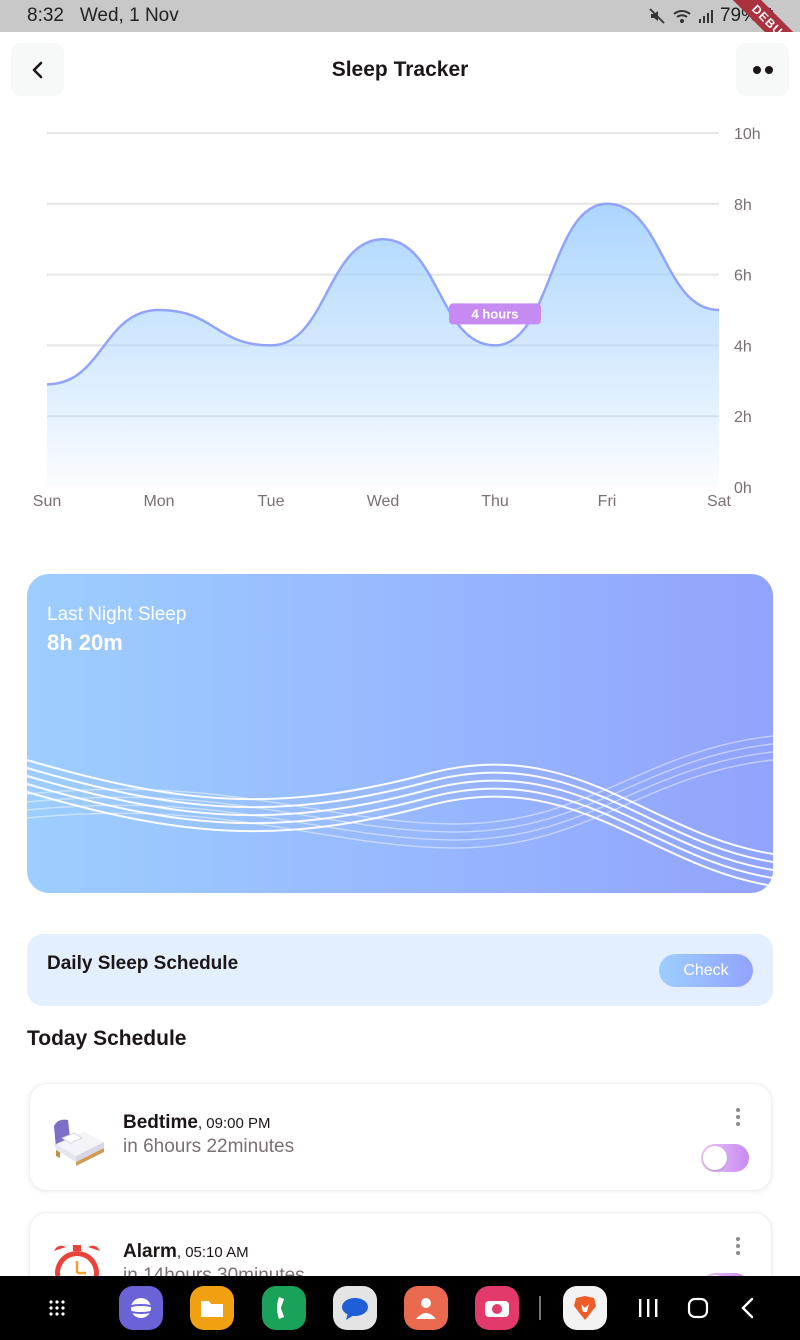 Image resolution: width=800 pixels, height=1340 pixels. Describe the element at coordinates (47, 501) in the screenshot. I see `x-tick-label: Sun` at that location.